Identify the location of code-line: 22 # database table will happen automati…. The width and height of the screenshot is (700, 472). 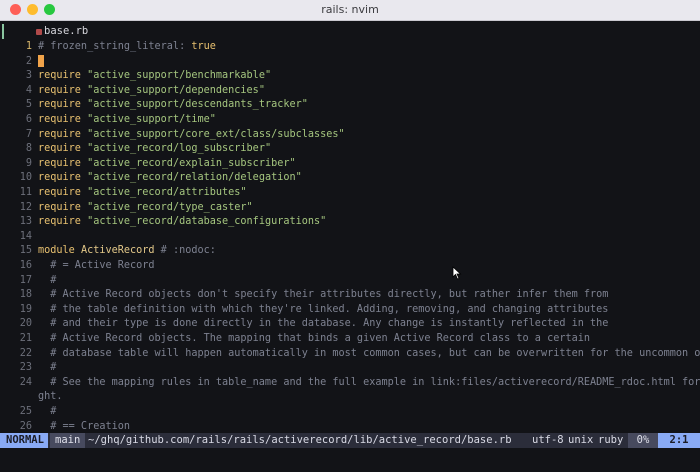
(350, 354).